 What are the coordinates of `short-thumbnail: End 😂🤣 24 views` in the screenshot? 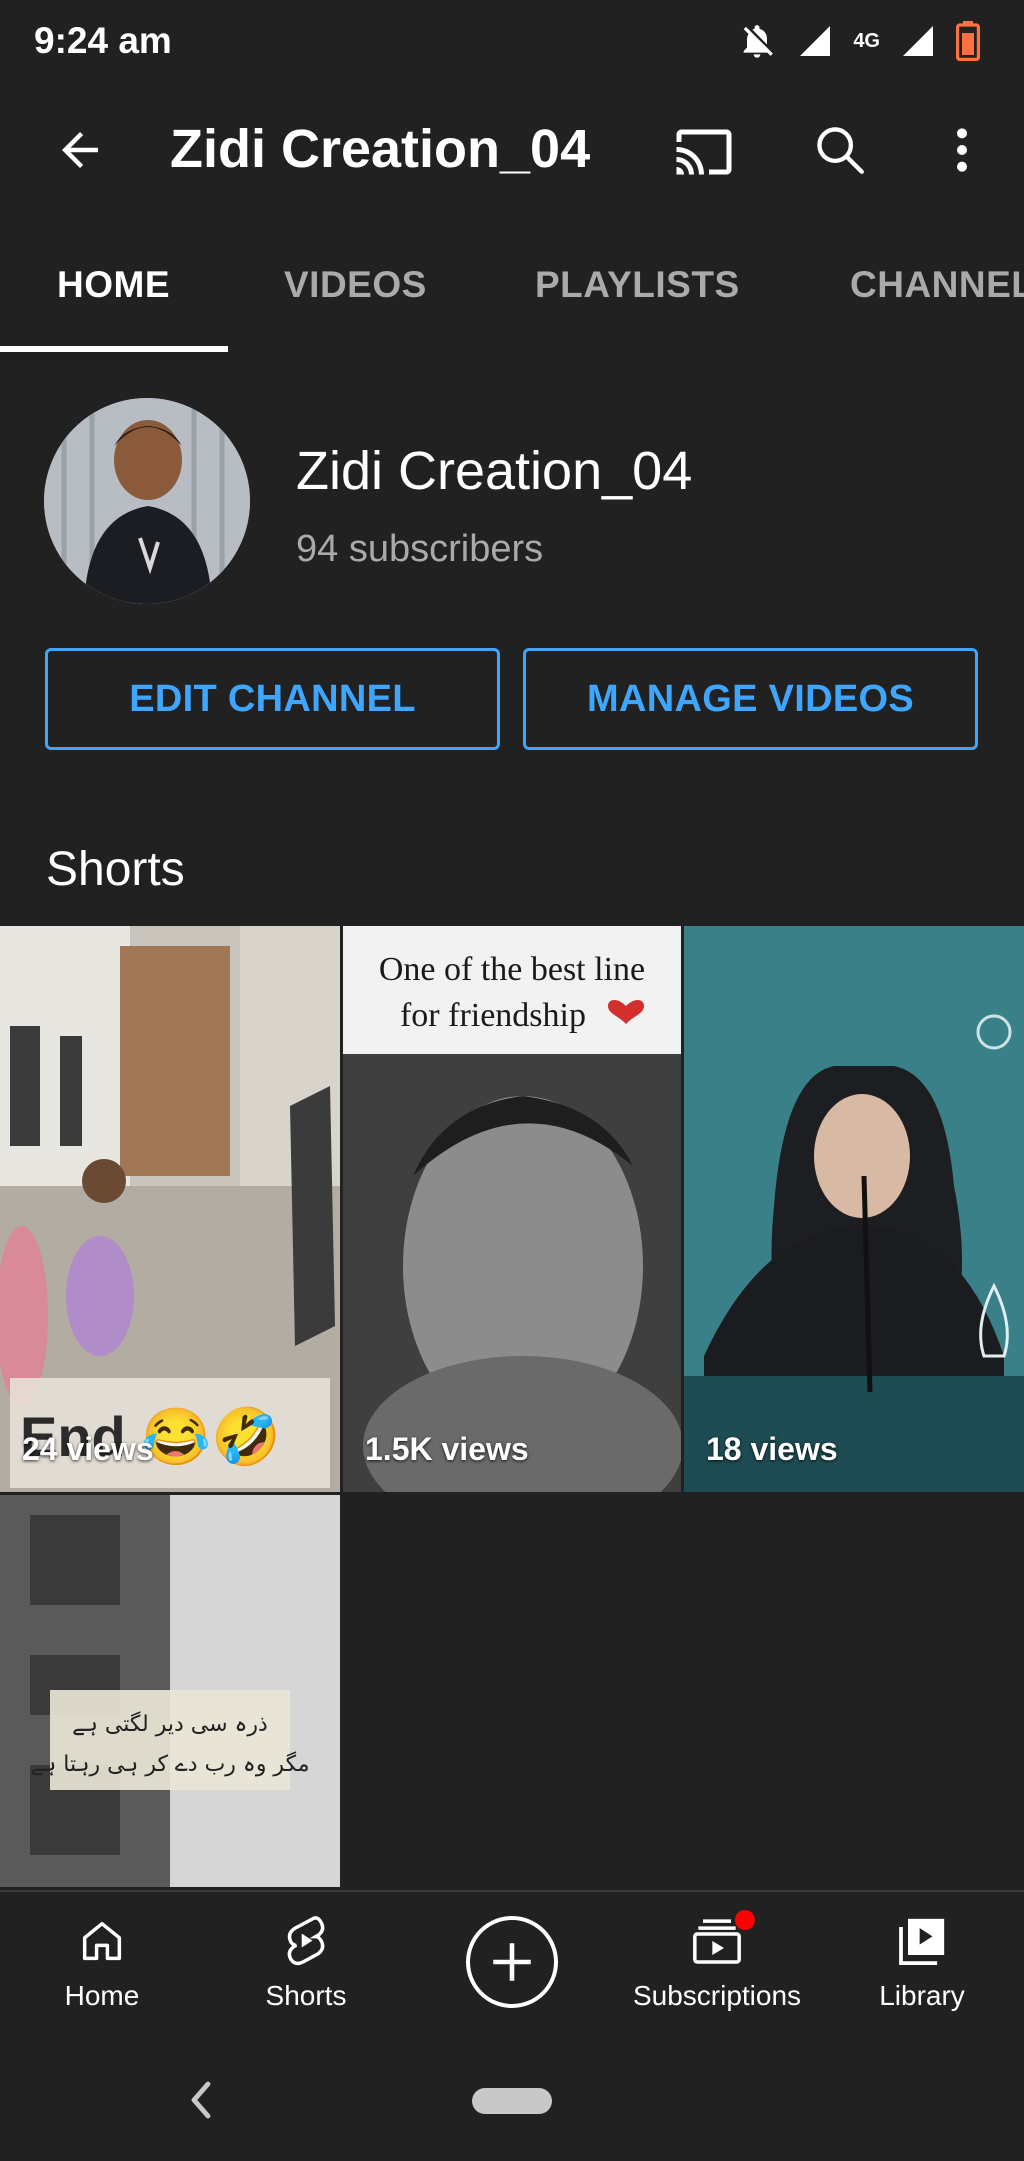 It's located at (170, 1209).